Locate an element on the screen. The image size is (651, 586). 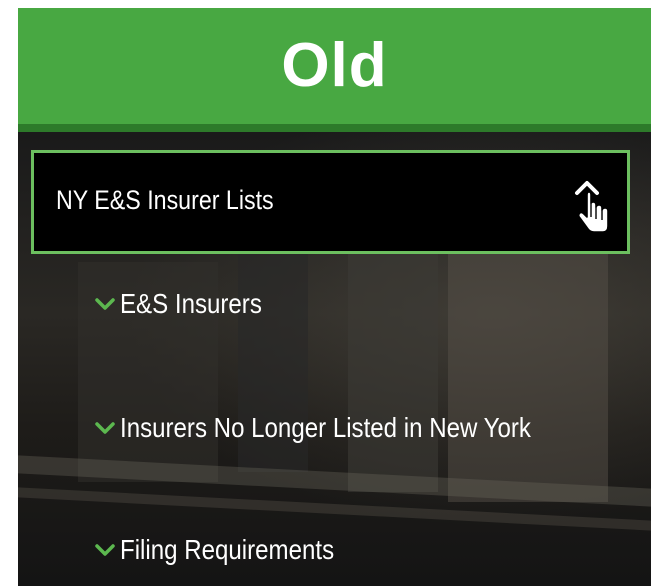
submenu-item-label: Insurers No Longer Listed in New York is located at coordinates (325, 427).